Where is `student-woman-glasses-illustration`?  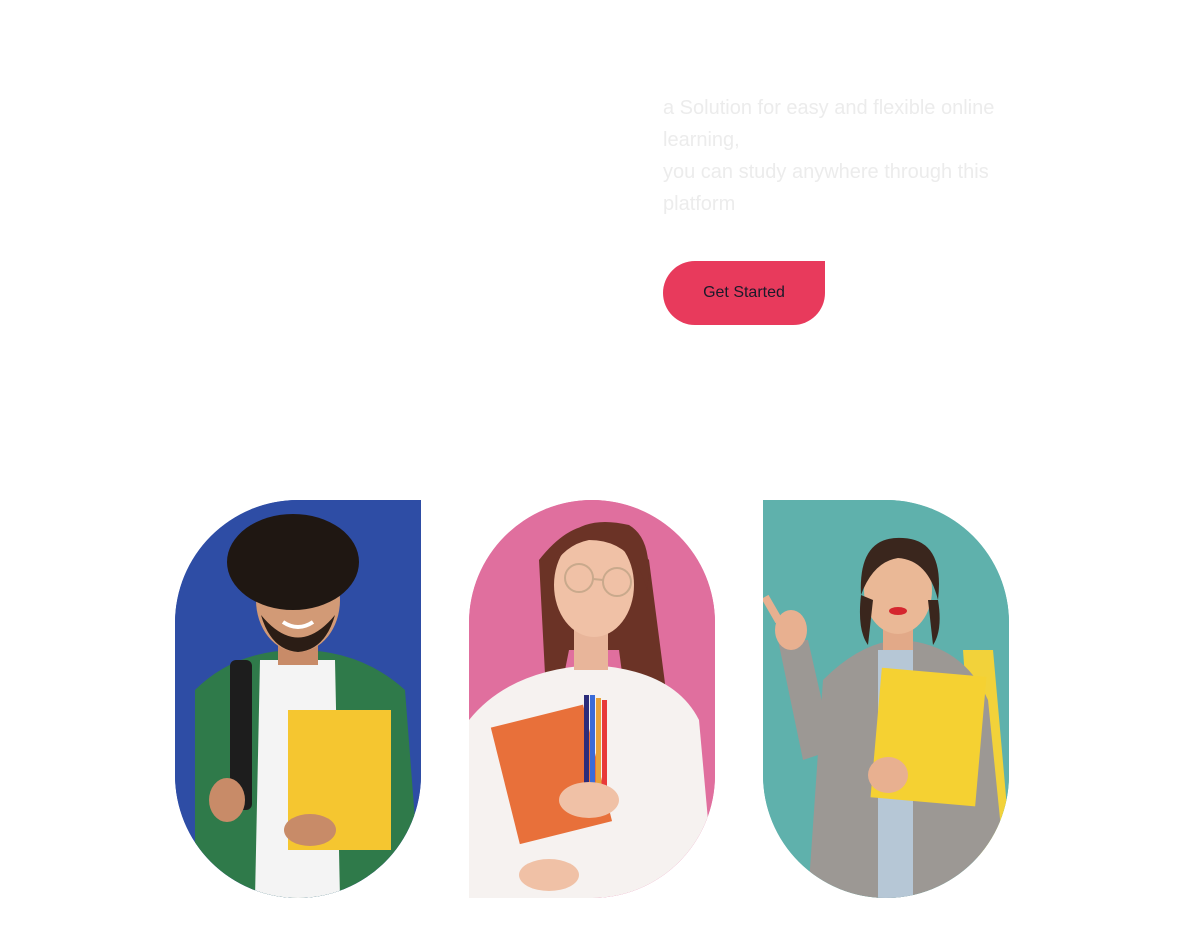
student-woman-glasses-illustration is located at coordinates (592, 699).